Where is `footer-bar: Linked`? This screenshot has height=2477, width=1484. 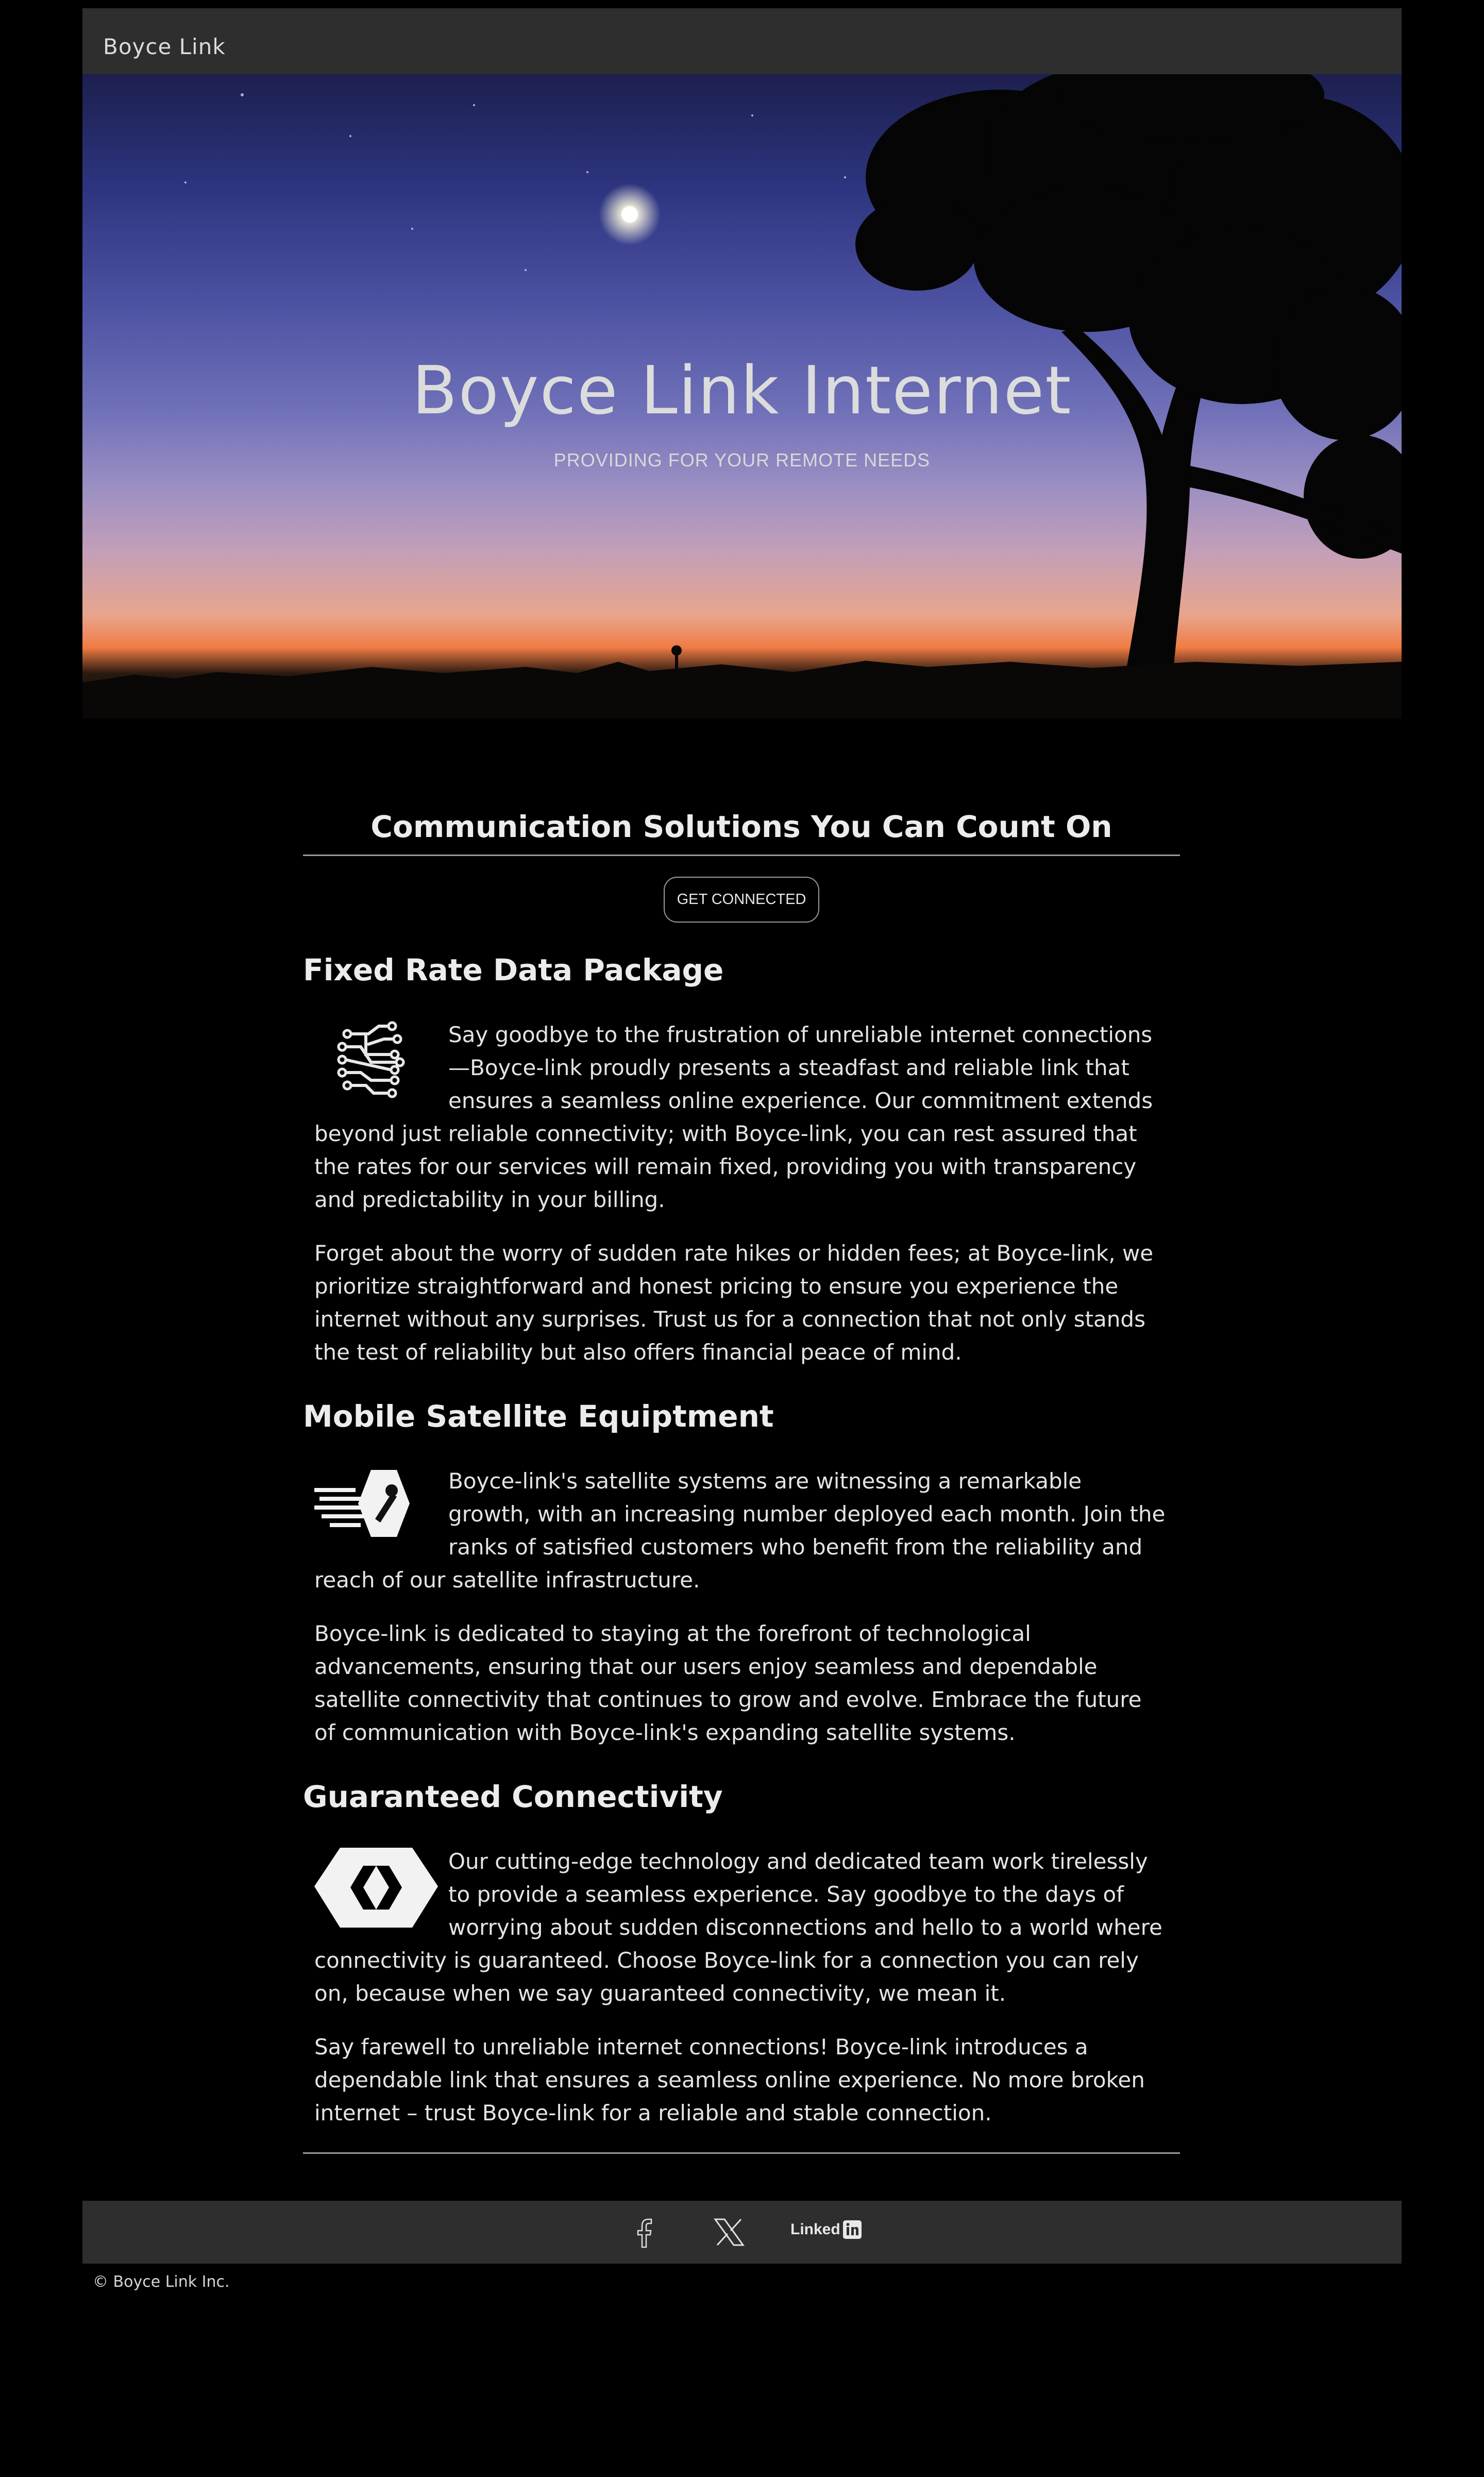
footer-bar: Linked is located at coordinates (742, 2232).